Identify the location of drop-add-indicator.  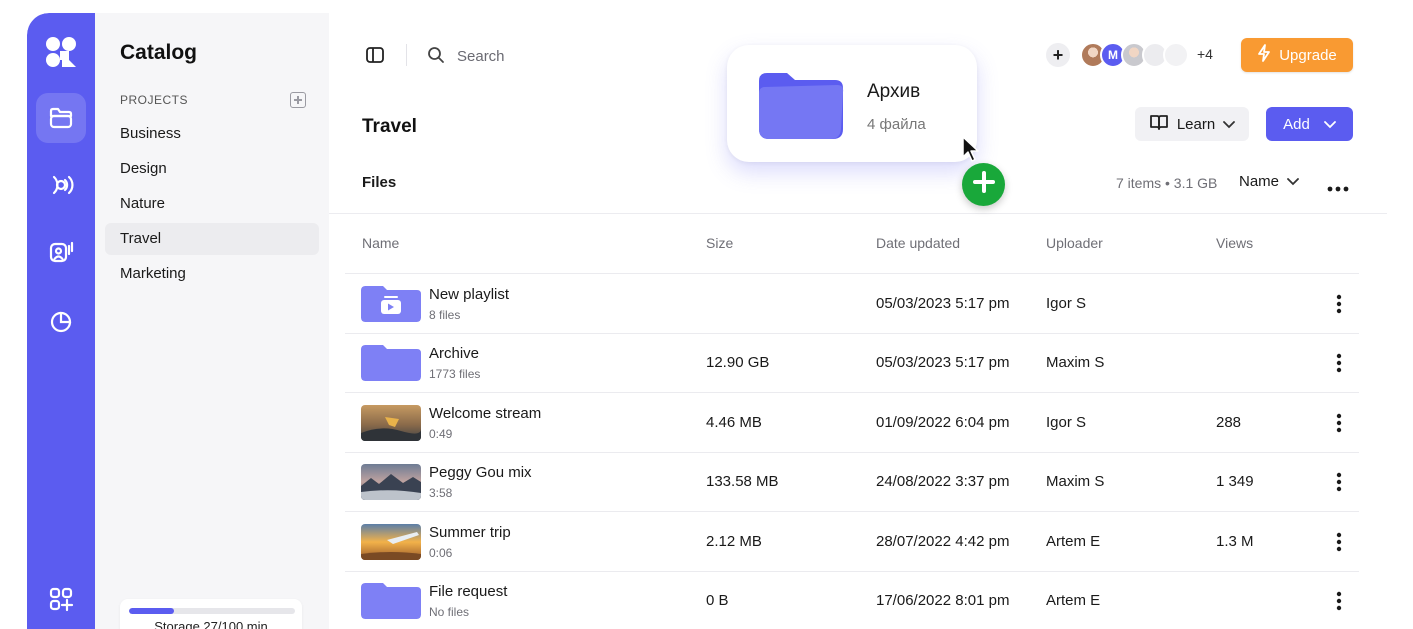
(983, 184).